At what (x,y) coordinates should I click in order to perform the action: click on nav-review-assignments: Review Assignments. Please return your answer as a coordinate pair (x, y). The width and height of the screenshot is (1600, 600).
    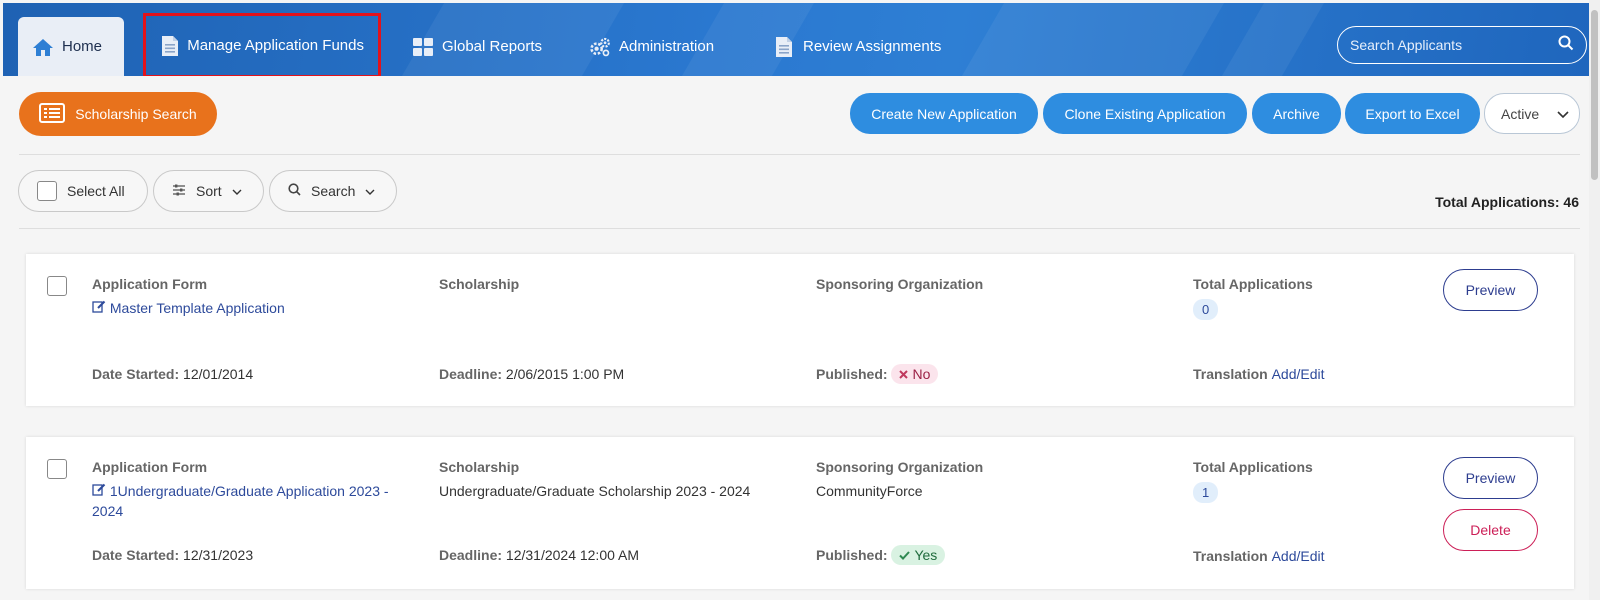
    Looking at the image, I should click on (857, 46).